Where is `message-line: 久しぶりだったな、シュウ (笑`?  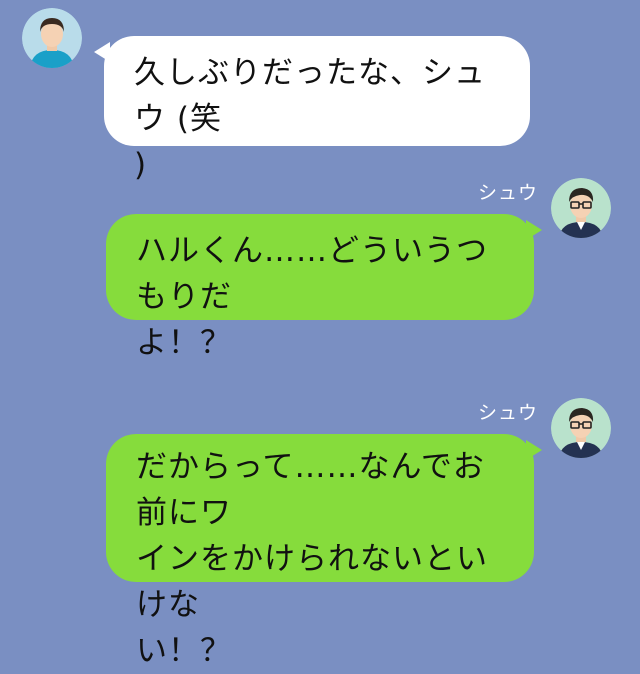 message-line: 久しぶりだったな、シュウ (笑 is located at coordinates (310, 96).